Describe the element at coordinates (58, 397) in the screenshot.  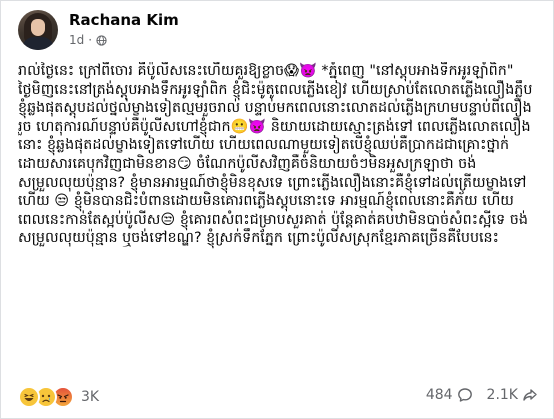
I see `reactions-summary: 3K` at that location.